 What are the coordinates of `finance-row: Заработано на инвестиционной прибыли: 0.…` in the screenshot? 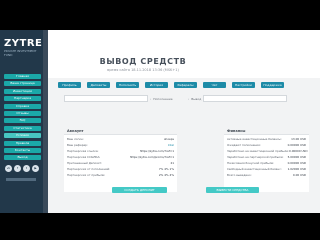 It's located at (267, 151).